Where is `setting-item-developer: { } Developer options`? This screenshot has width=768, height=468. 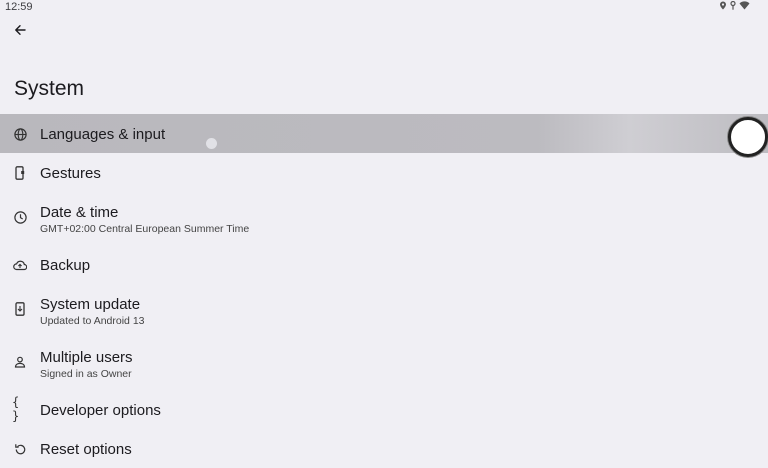 setting-item-developer: { } Developer options is located at coordinates (384, 409).